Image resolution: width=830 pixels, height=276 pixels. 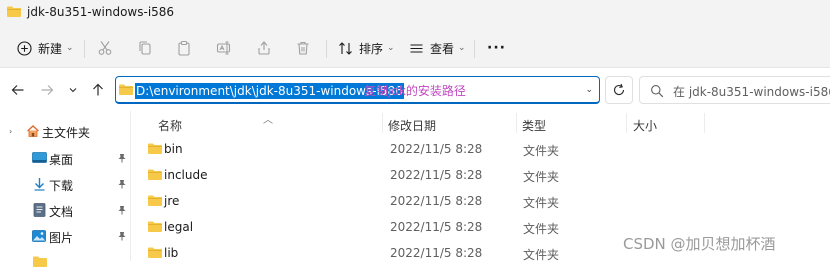 What do you see at coordinates (61, 212) in the screenshot?
I see `sidebar-item-label: 文档` at bounding box center [61, 212].